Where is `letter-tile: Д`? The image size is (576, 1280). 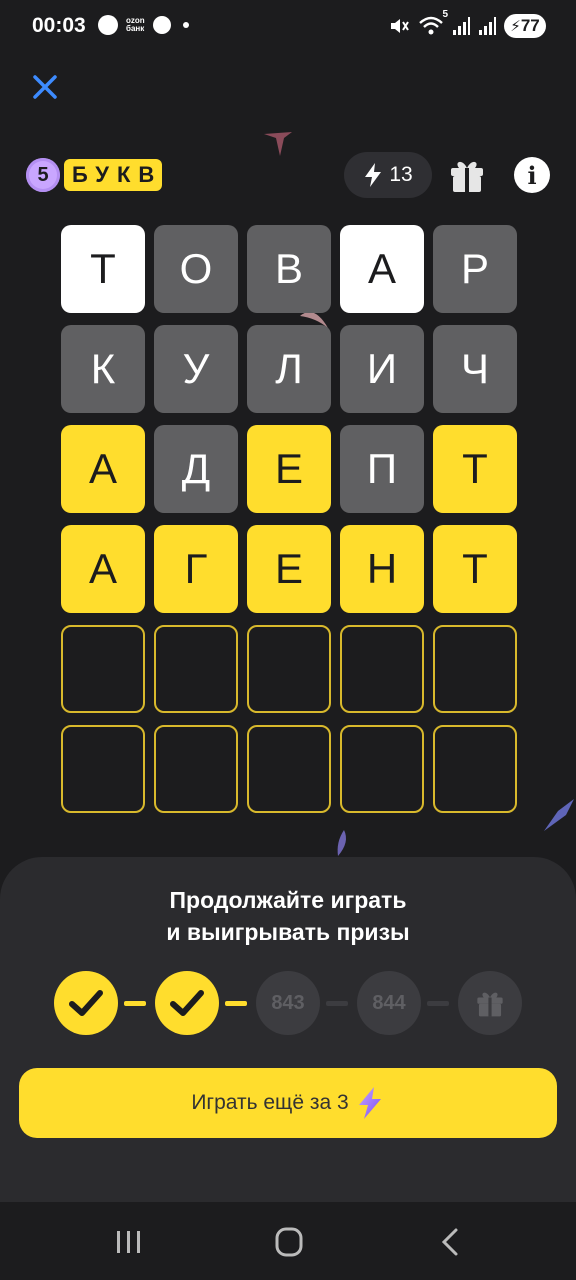 letter-tile: Д is located at coordinates (196, 469).